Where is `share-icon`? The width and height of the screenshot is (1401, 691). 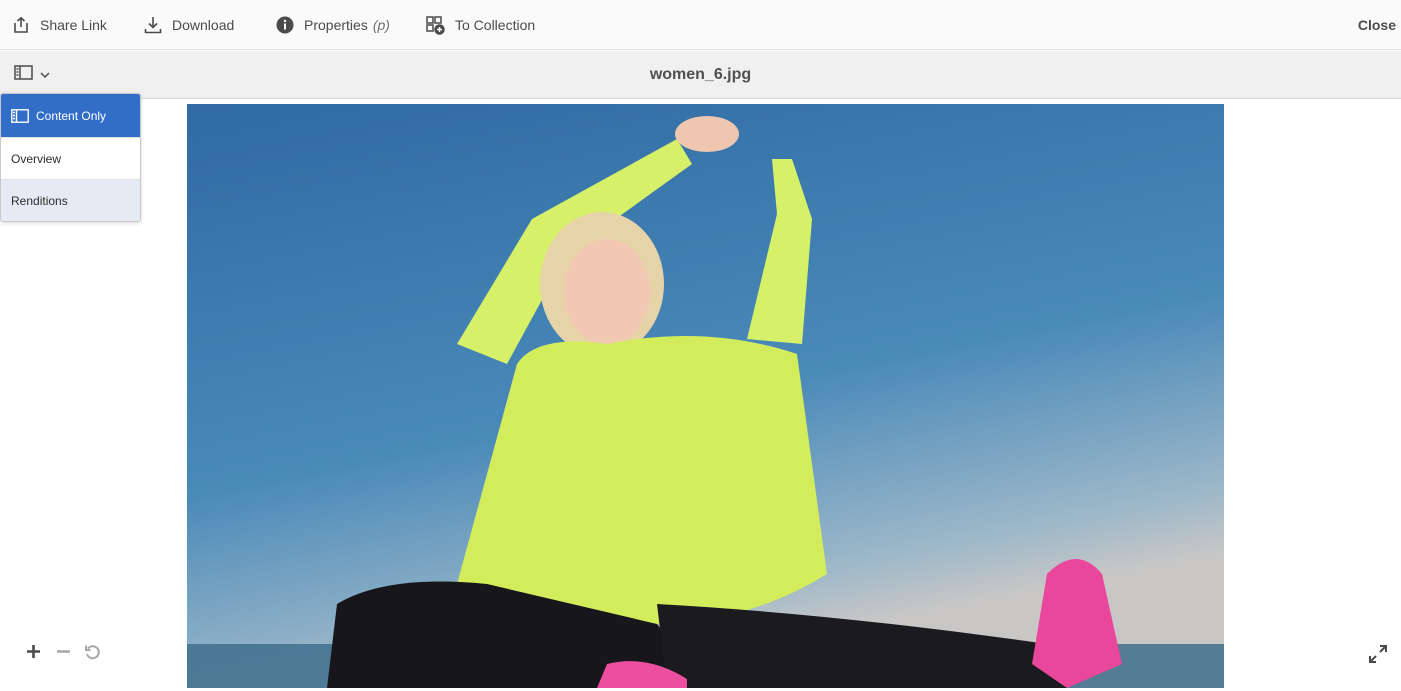 share-icon is located at coordinates (21, 25).